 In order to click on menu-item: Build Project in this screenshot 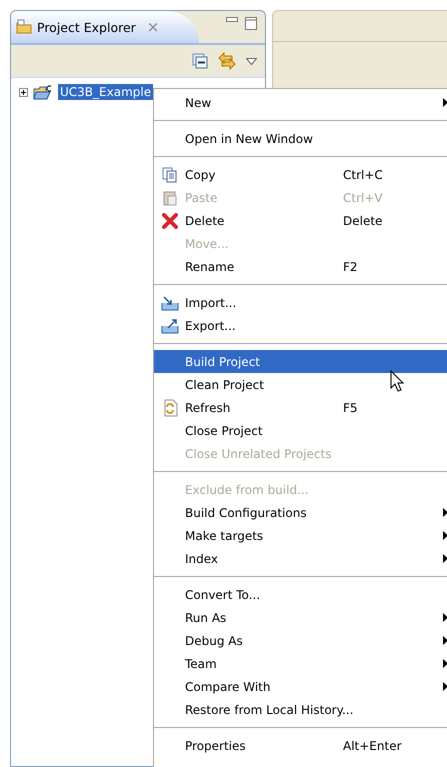, I will do `click(300, 361)`.